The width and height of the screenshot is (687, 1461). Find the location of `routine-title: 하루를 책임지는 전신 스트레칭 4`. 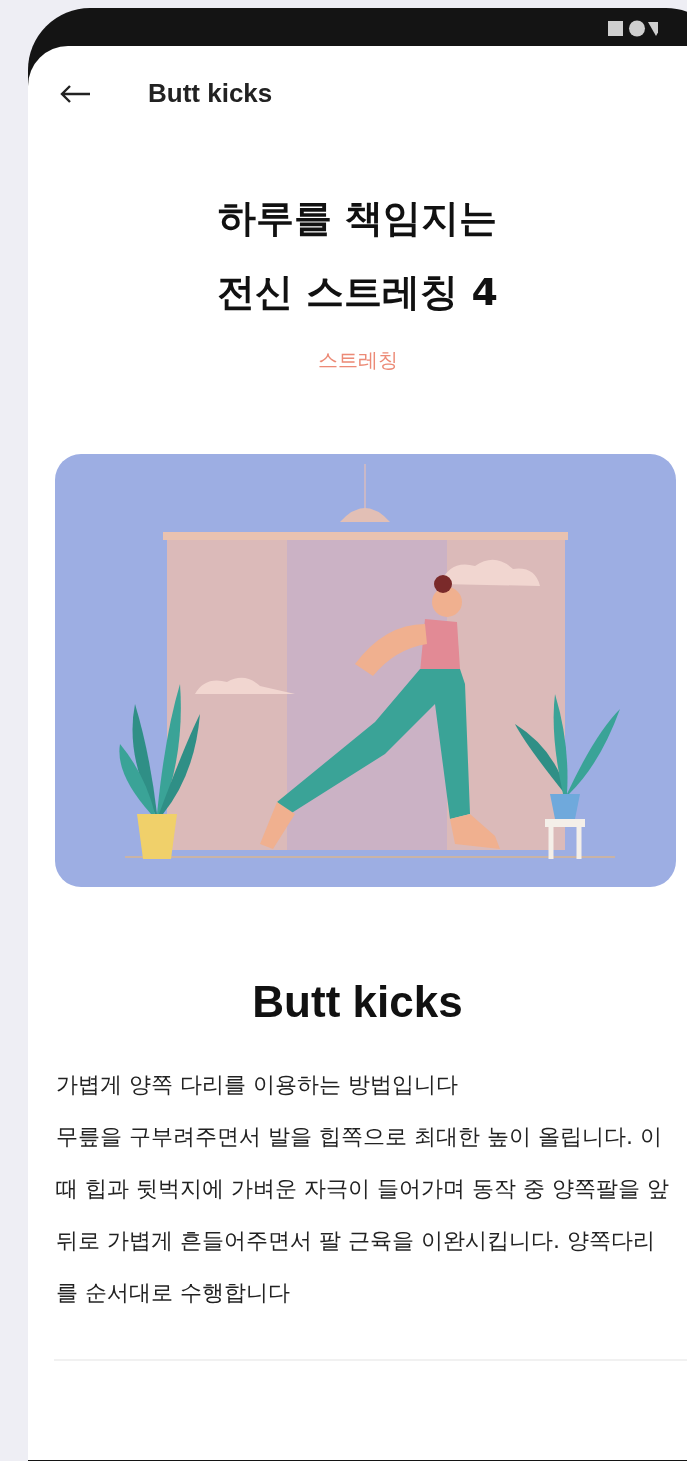

routine-title: 하루를 책임지는 전신 스트레칭 4 is located at coordinates (357, 255).